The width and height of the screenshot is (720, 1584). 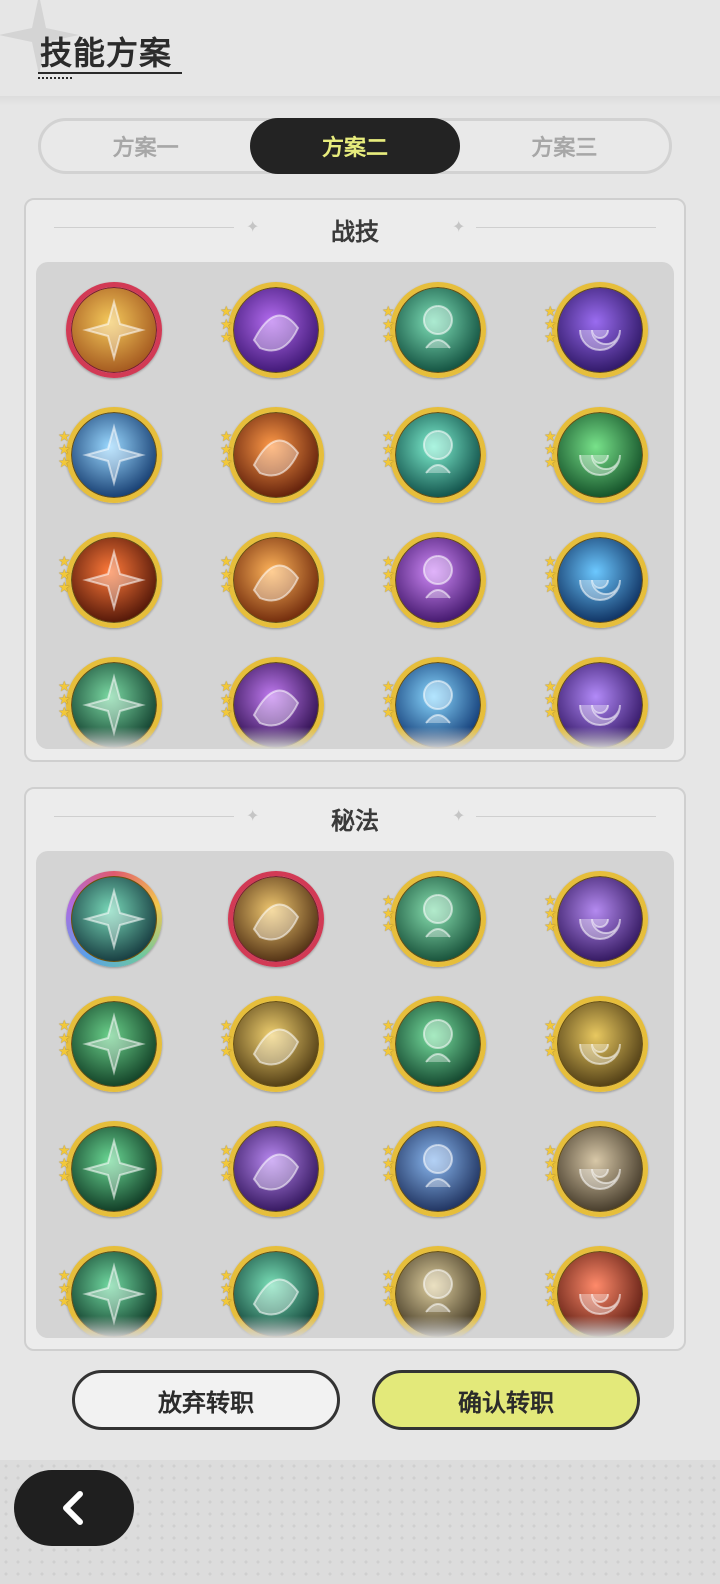 What do you see at coordinates (438, 580) in the screenshot?
I see `violet-shard-burst-icon` at bounding box center [438, 580].